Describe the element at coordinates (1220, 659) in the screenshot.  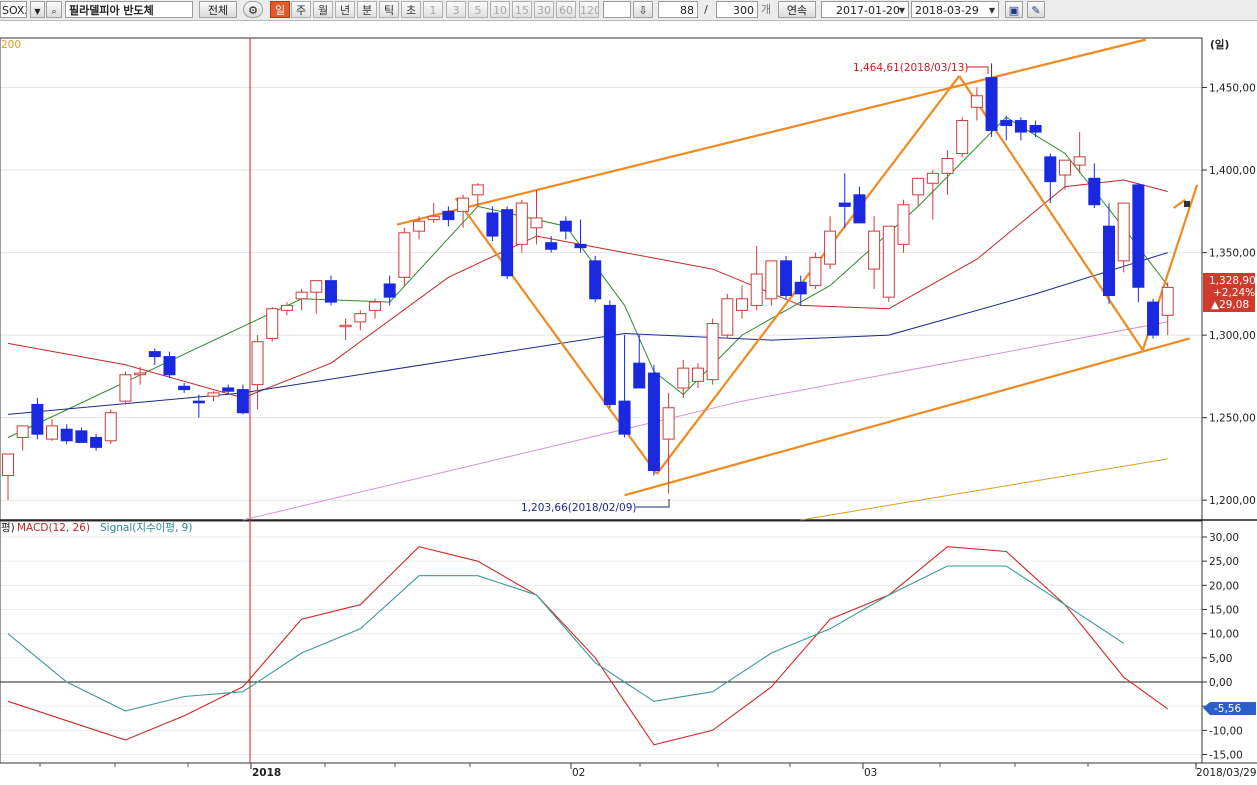
I see `macd-tick-label: 5,00` at that location.